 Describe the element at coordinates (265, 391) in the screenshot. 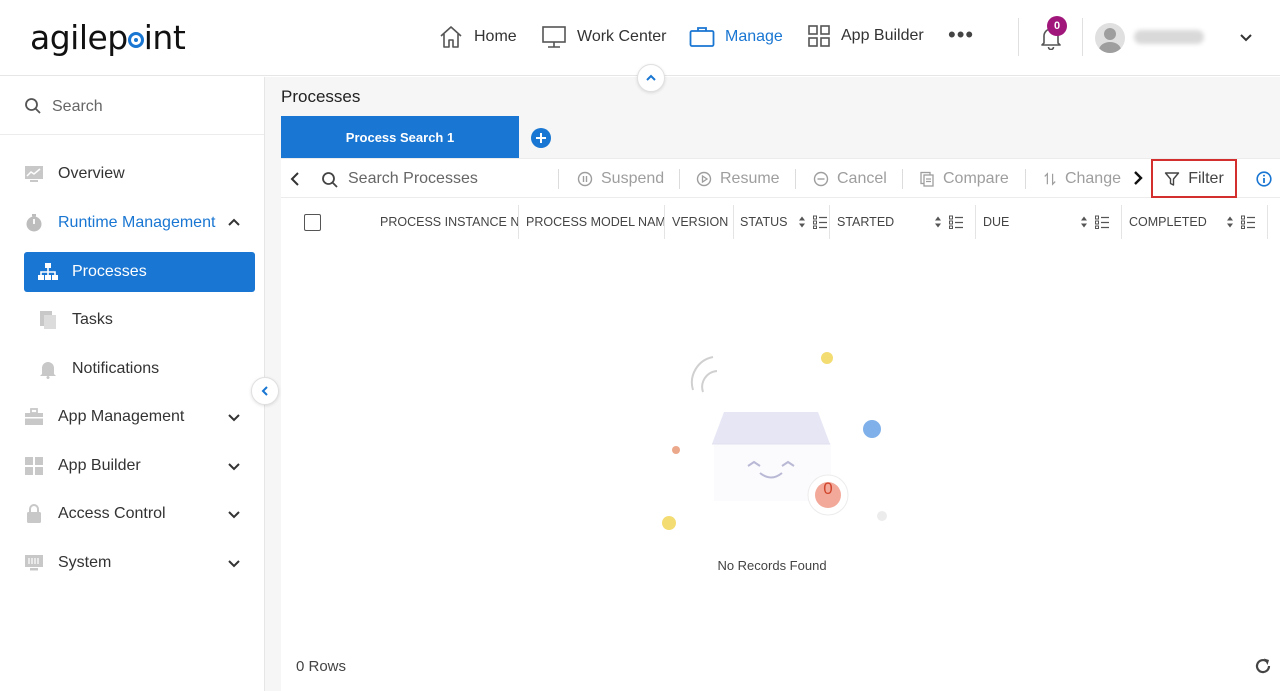

I see `collapse-sidebar-button` at that location.